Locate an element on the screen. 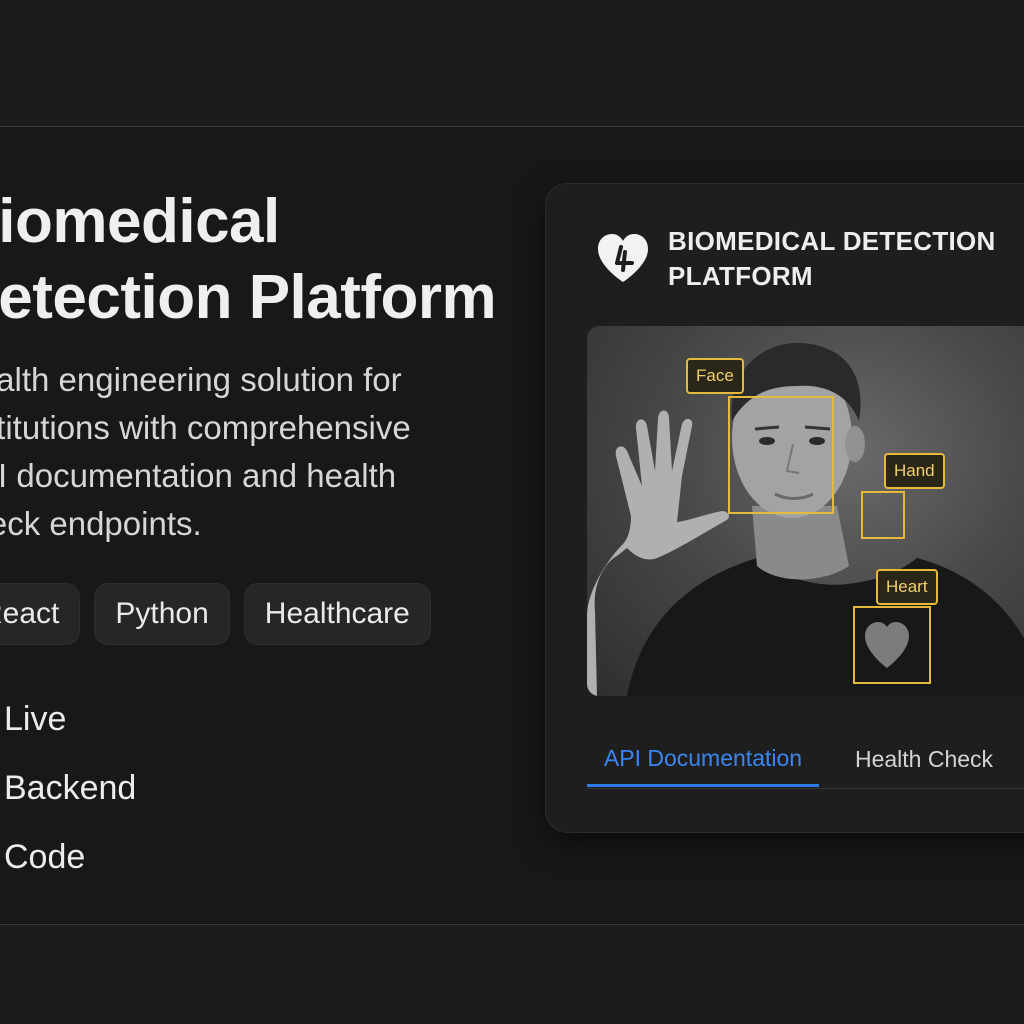 This screenshot has width=1024, height=1024. tag-react: React is located at coordinates (40, 614).